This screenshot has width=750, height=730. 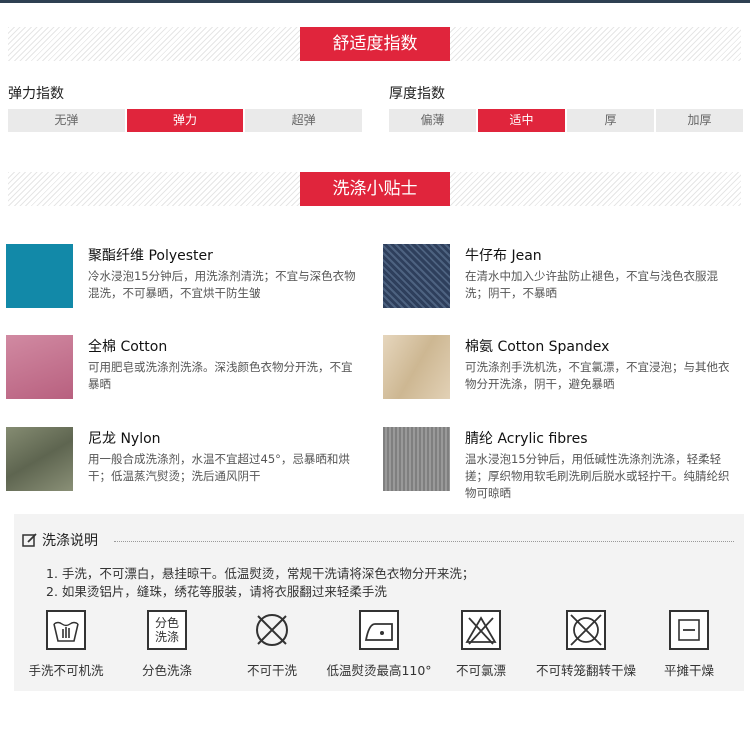 What do you see at coordinates (521, 120) in the screenshot?
I see `thickness-option: 适中` at bounding box center [521, 120].